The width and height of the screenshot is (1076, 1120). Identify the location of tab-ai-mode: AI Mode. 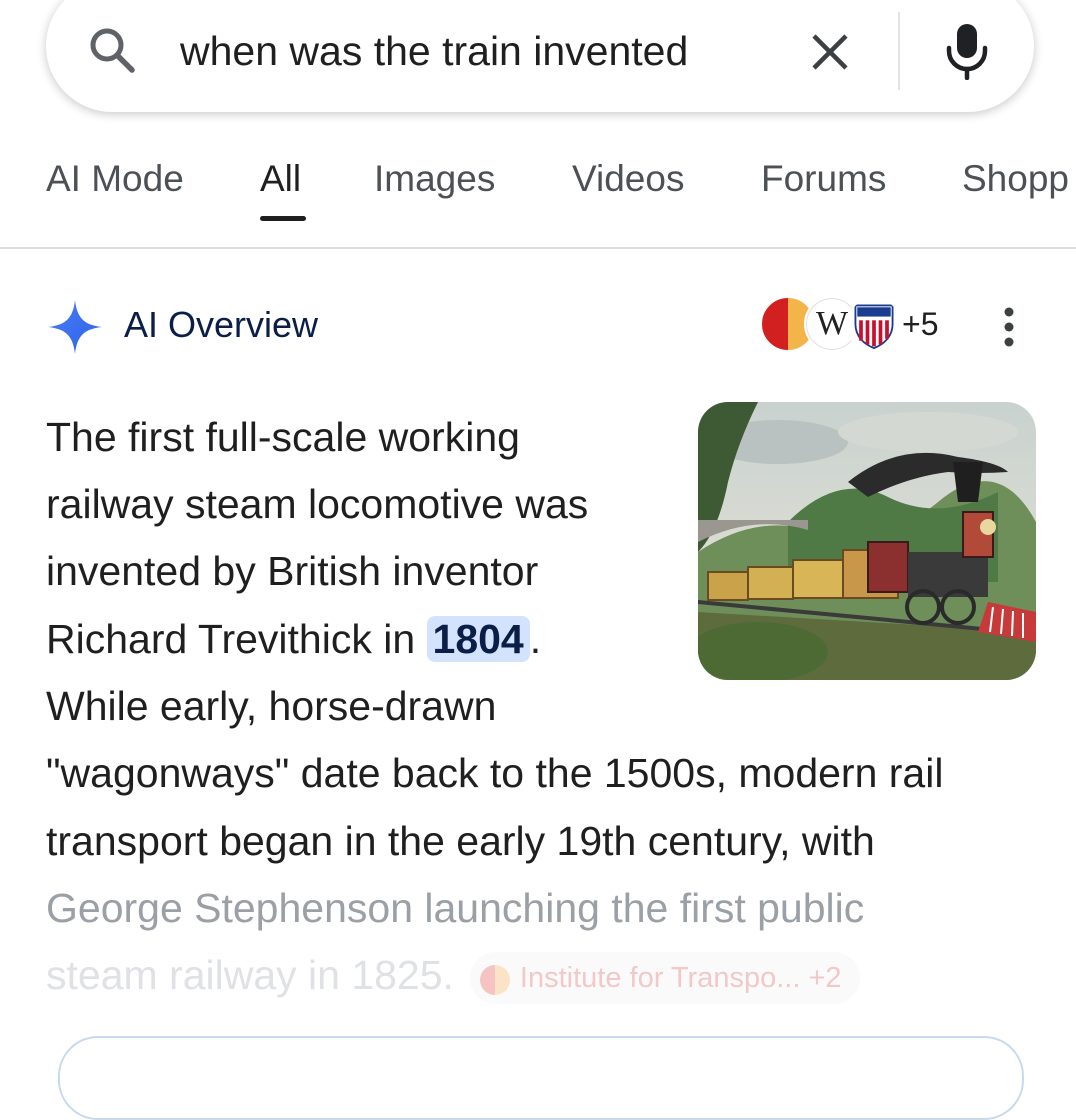
(115, 179).